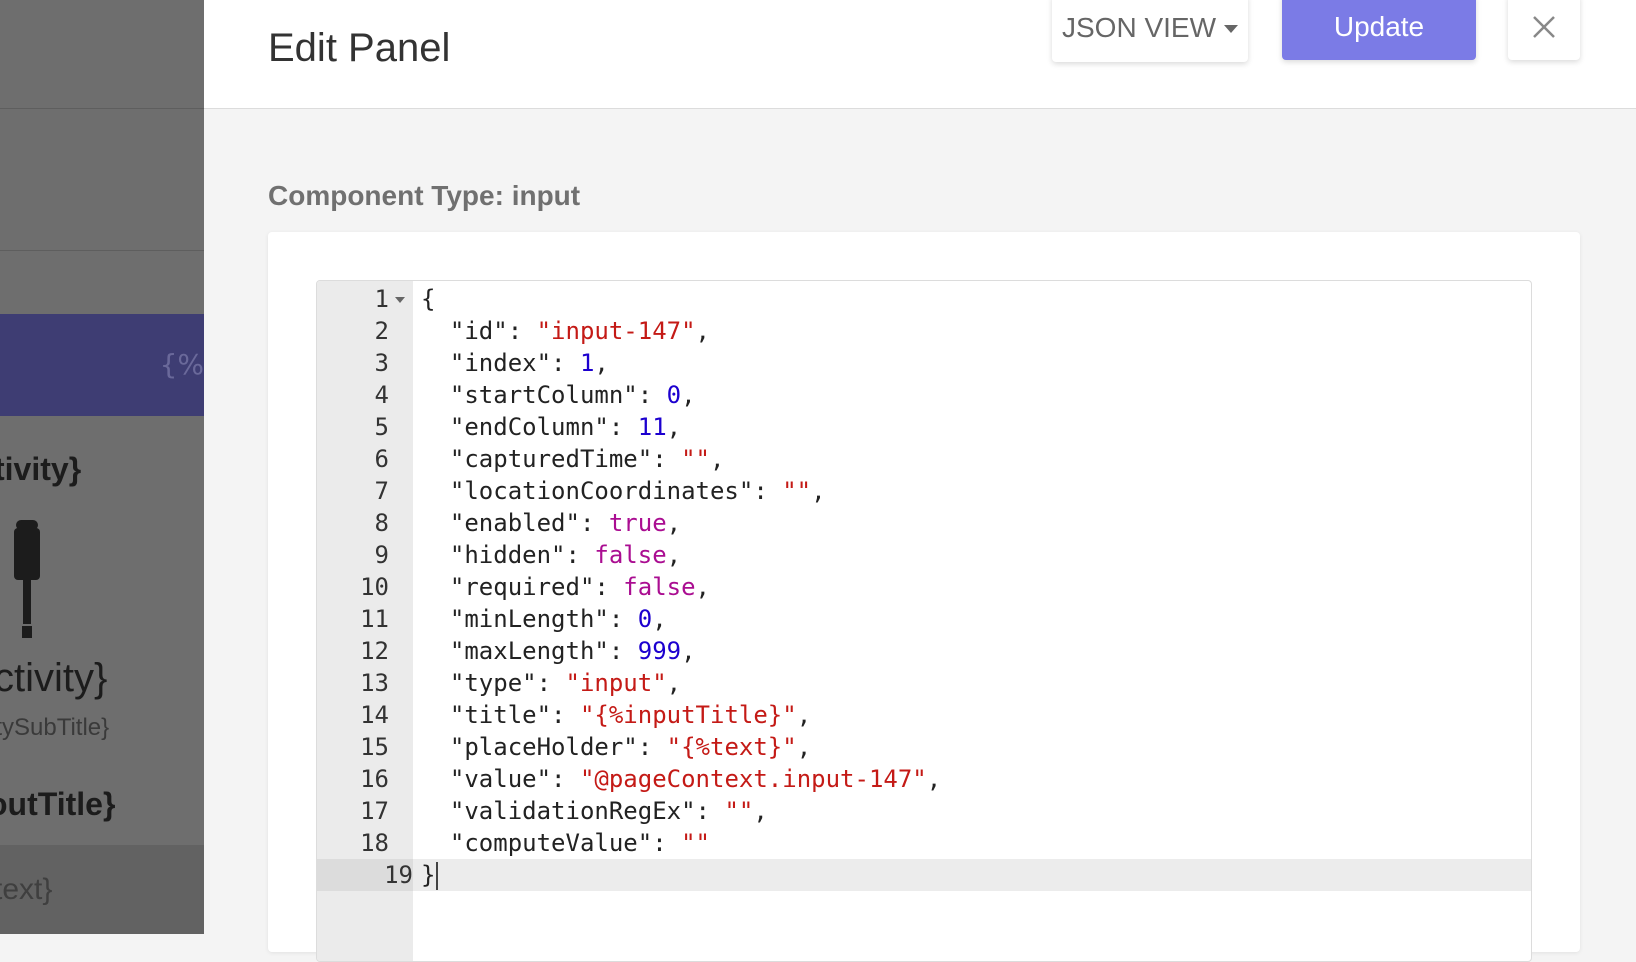  Describe the element at coordinates (353, 555) in the screenshot. I see `line-number: 9` at that location.